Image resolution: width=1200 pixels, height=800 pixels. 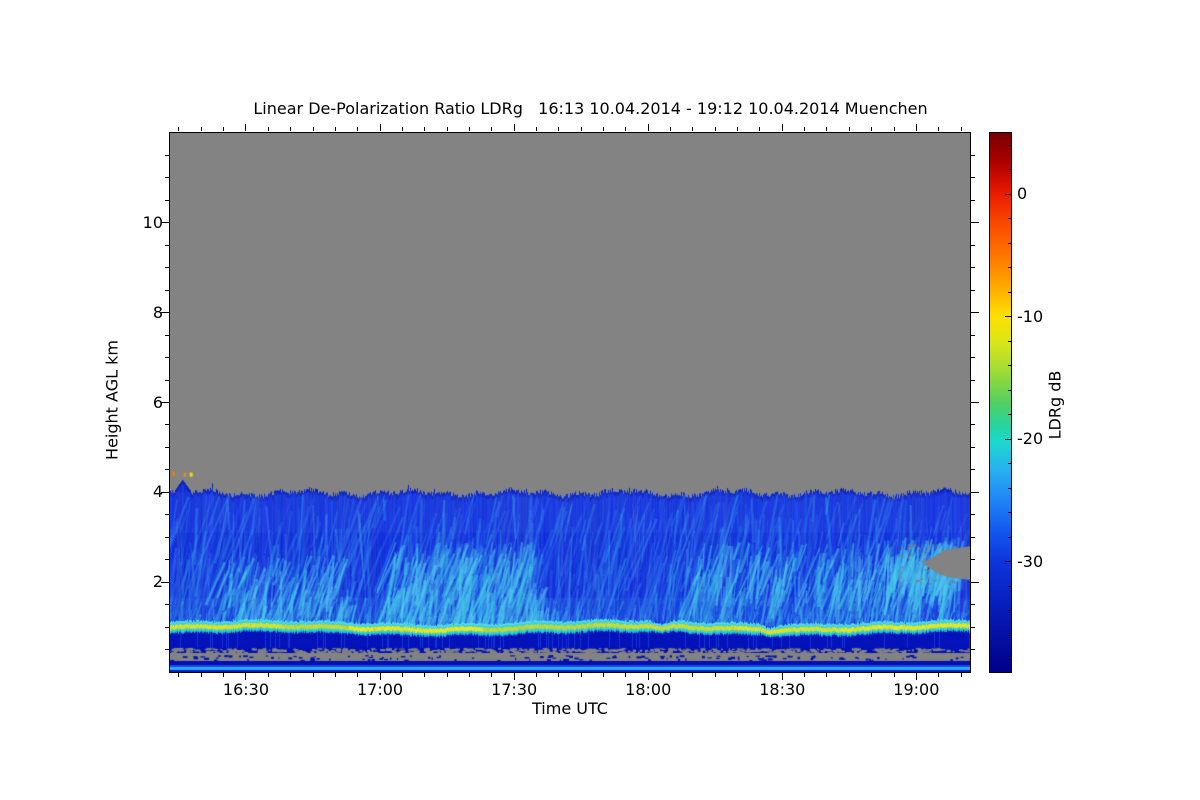 I want to click on x-tick-label: 16:30, so click(x=246, y=689).